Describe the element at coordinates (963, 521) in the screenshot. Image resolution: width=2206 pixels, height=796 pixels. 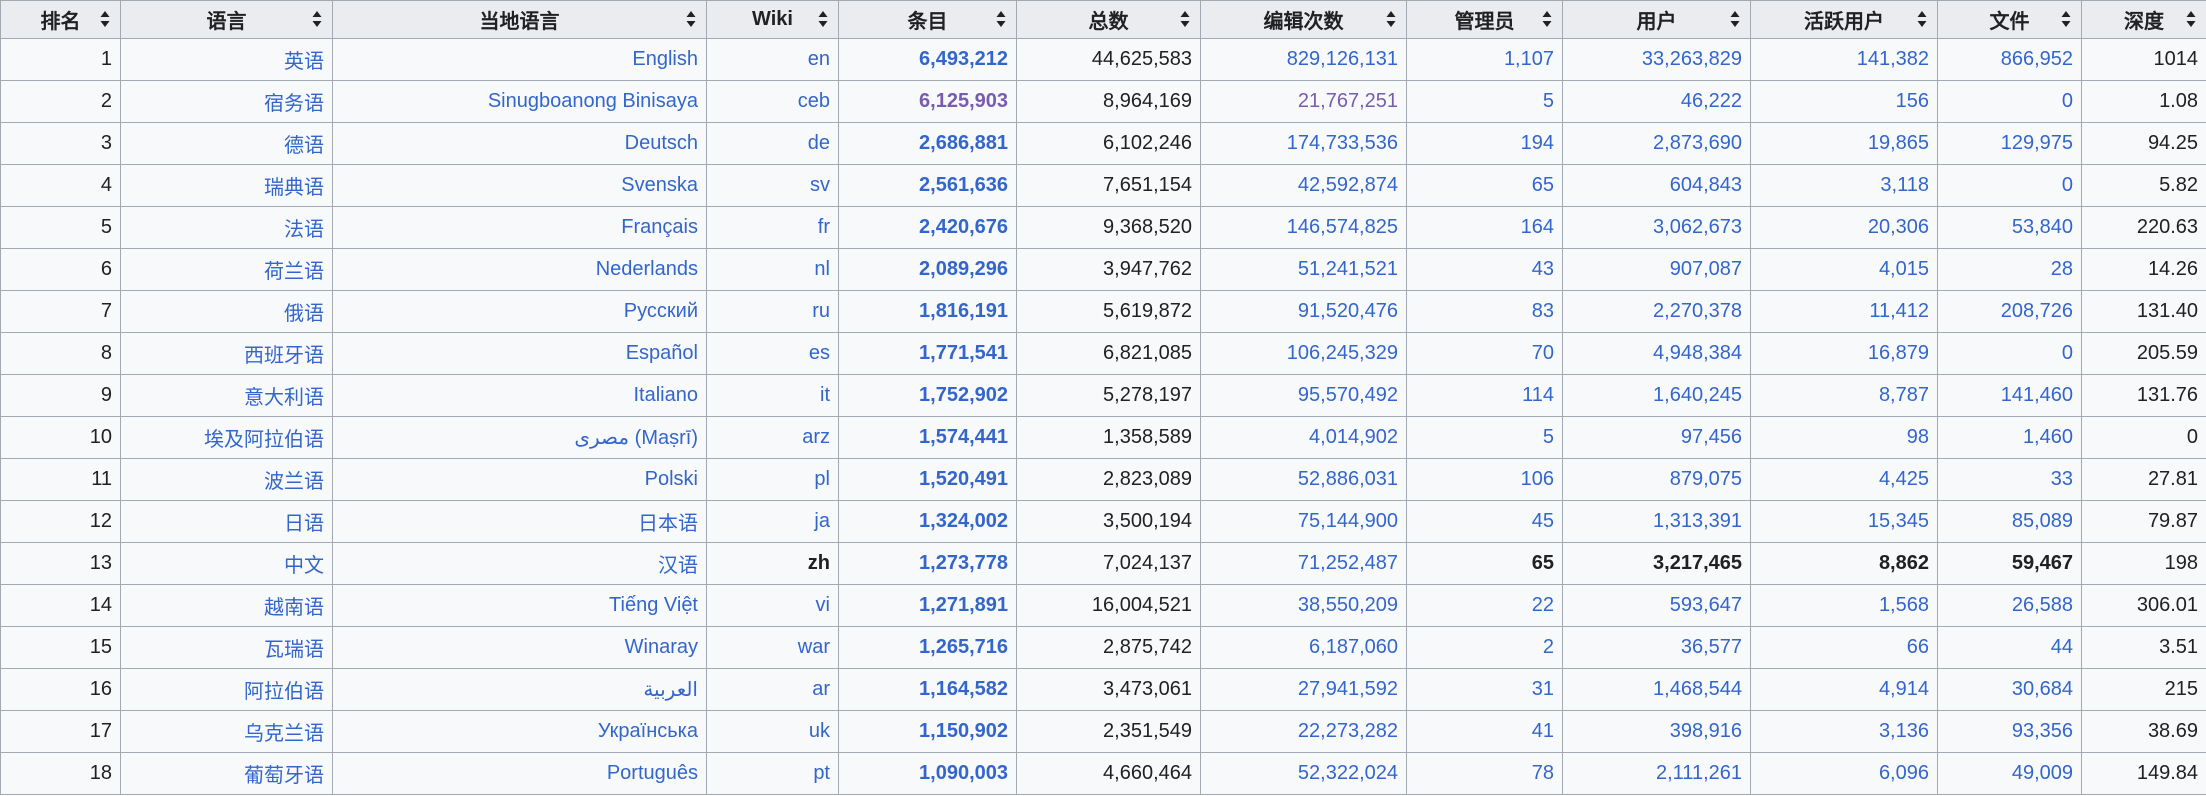
I see `articles-link: 1,324,002` at that location.